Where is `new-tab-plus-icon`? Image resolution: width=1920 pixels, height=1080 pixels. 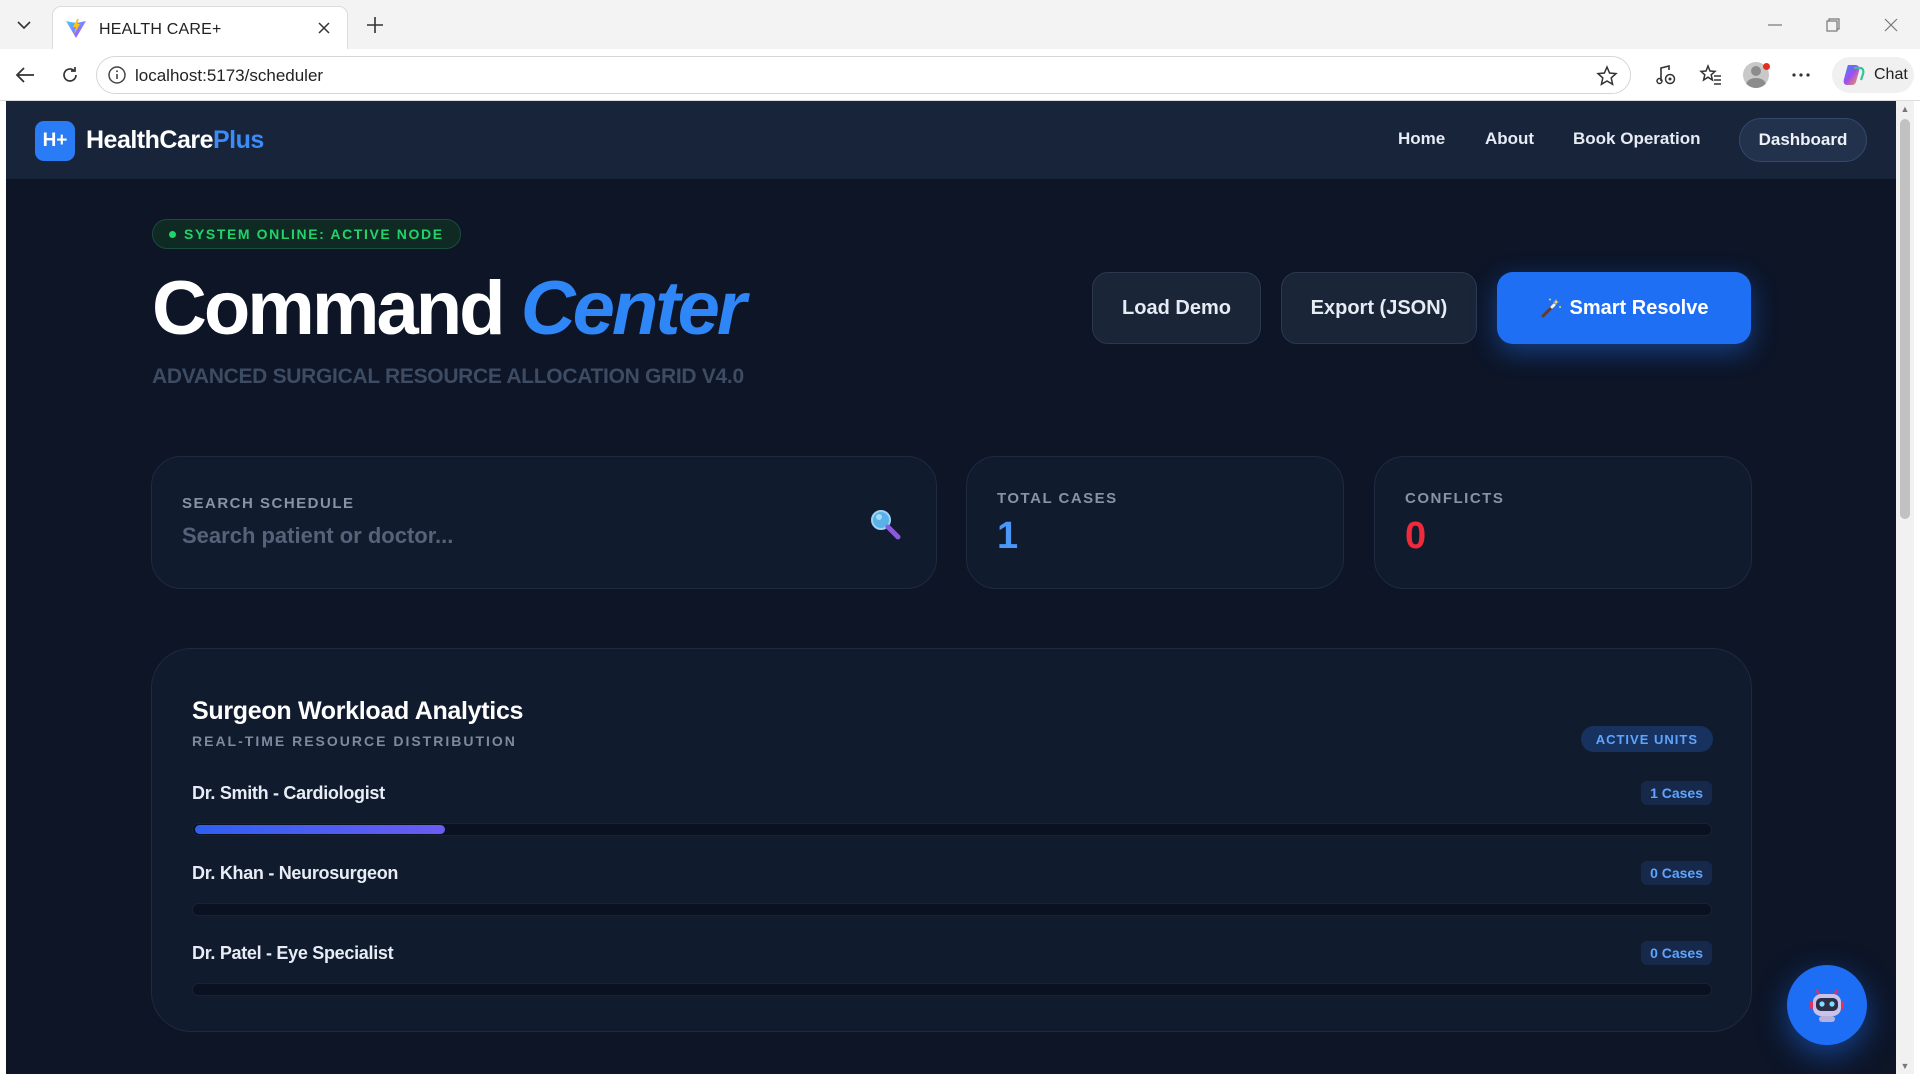 new-tab-plus-icon is located at coordinates (375, 25).